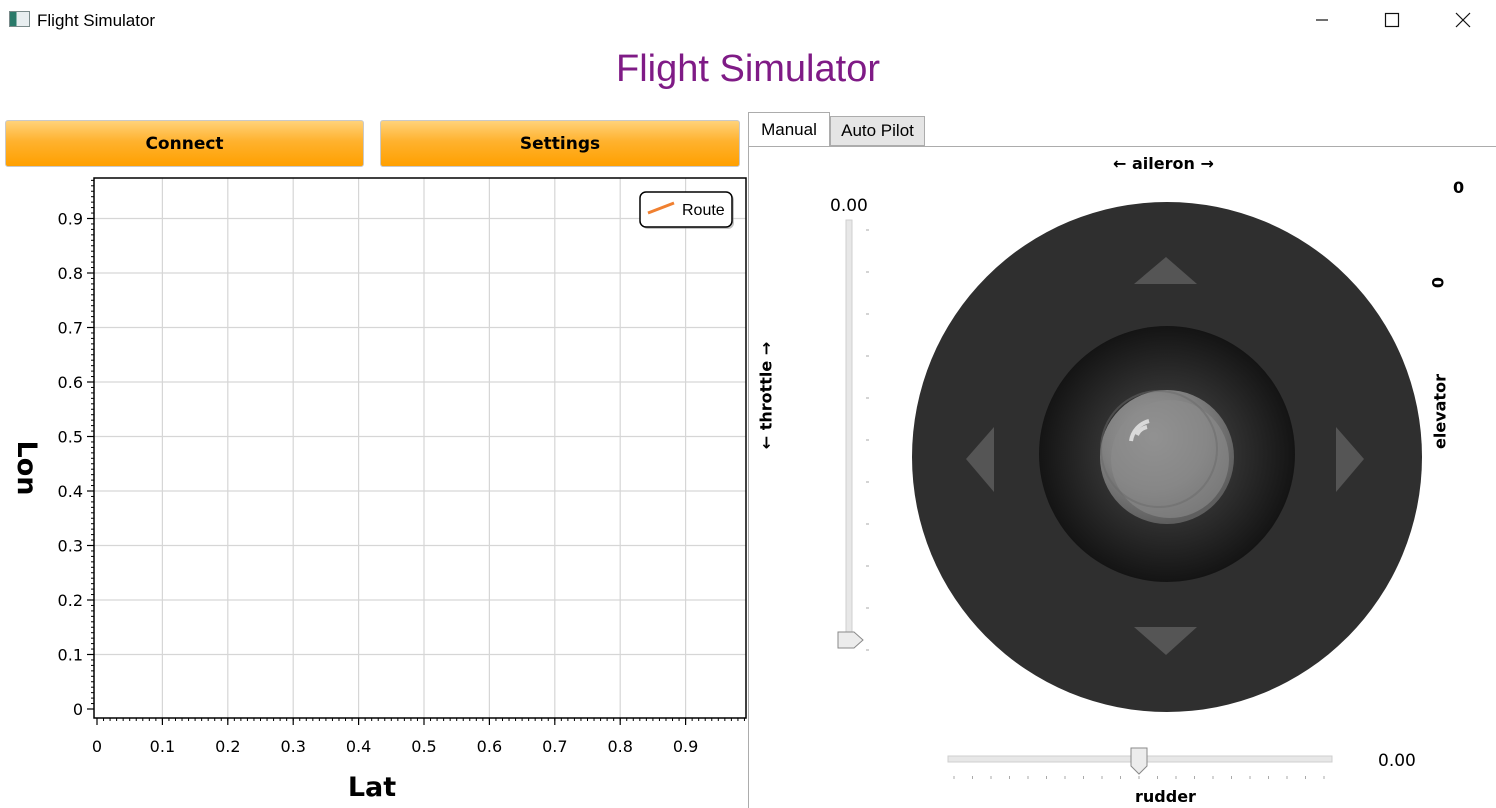 Image resolution: width=1496 pixels, height=808 pixels. Describe the element at coordinates (70, 437) in the screenshot. I see `y-tick-label: 0.5` at that location.